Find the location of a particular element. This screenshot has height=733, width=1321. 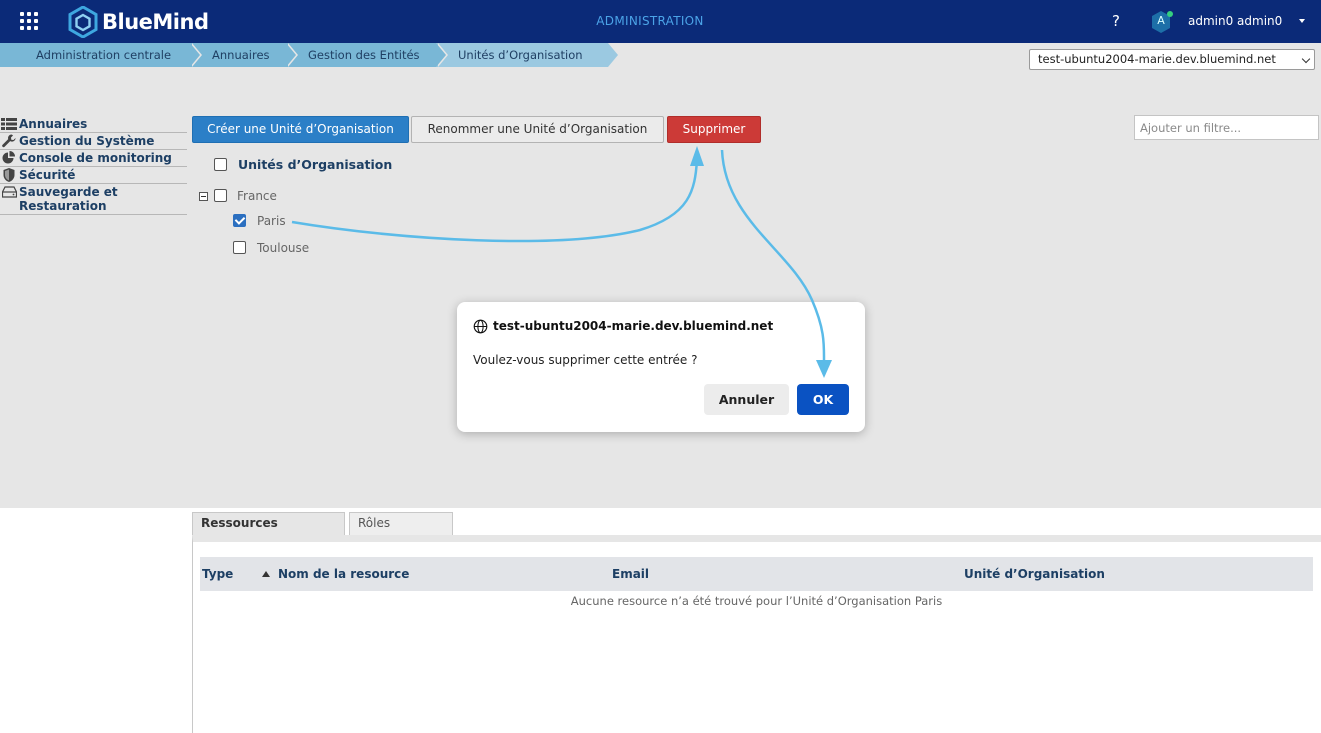

breadcrumb-item-annuaires: Annuaires is located at coordinates (244, 55).